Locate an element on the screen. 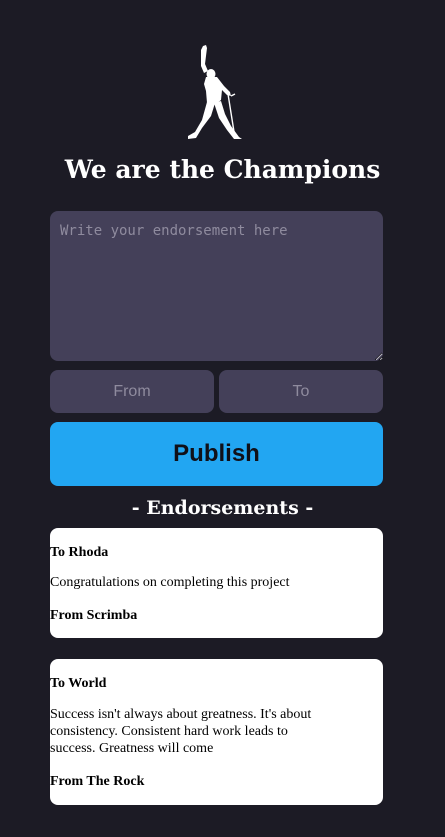 The height and width of the screenshot is (837, 445). endorsements-heading: - Endorsements - is located at coordinates (222, 508).